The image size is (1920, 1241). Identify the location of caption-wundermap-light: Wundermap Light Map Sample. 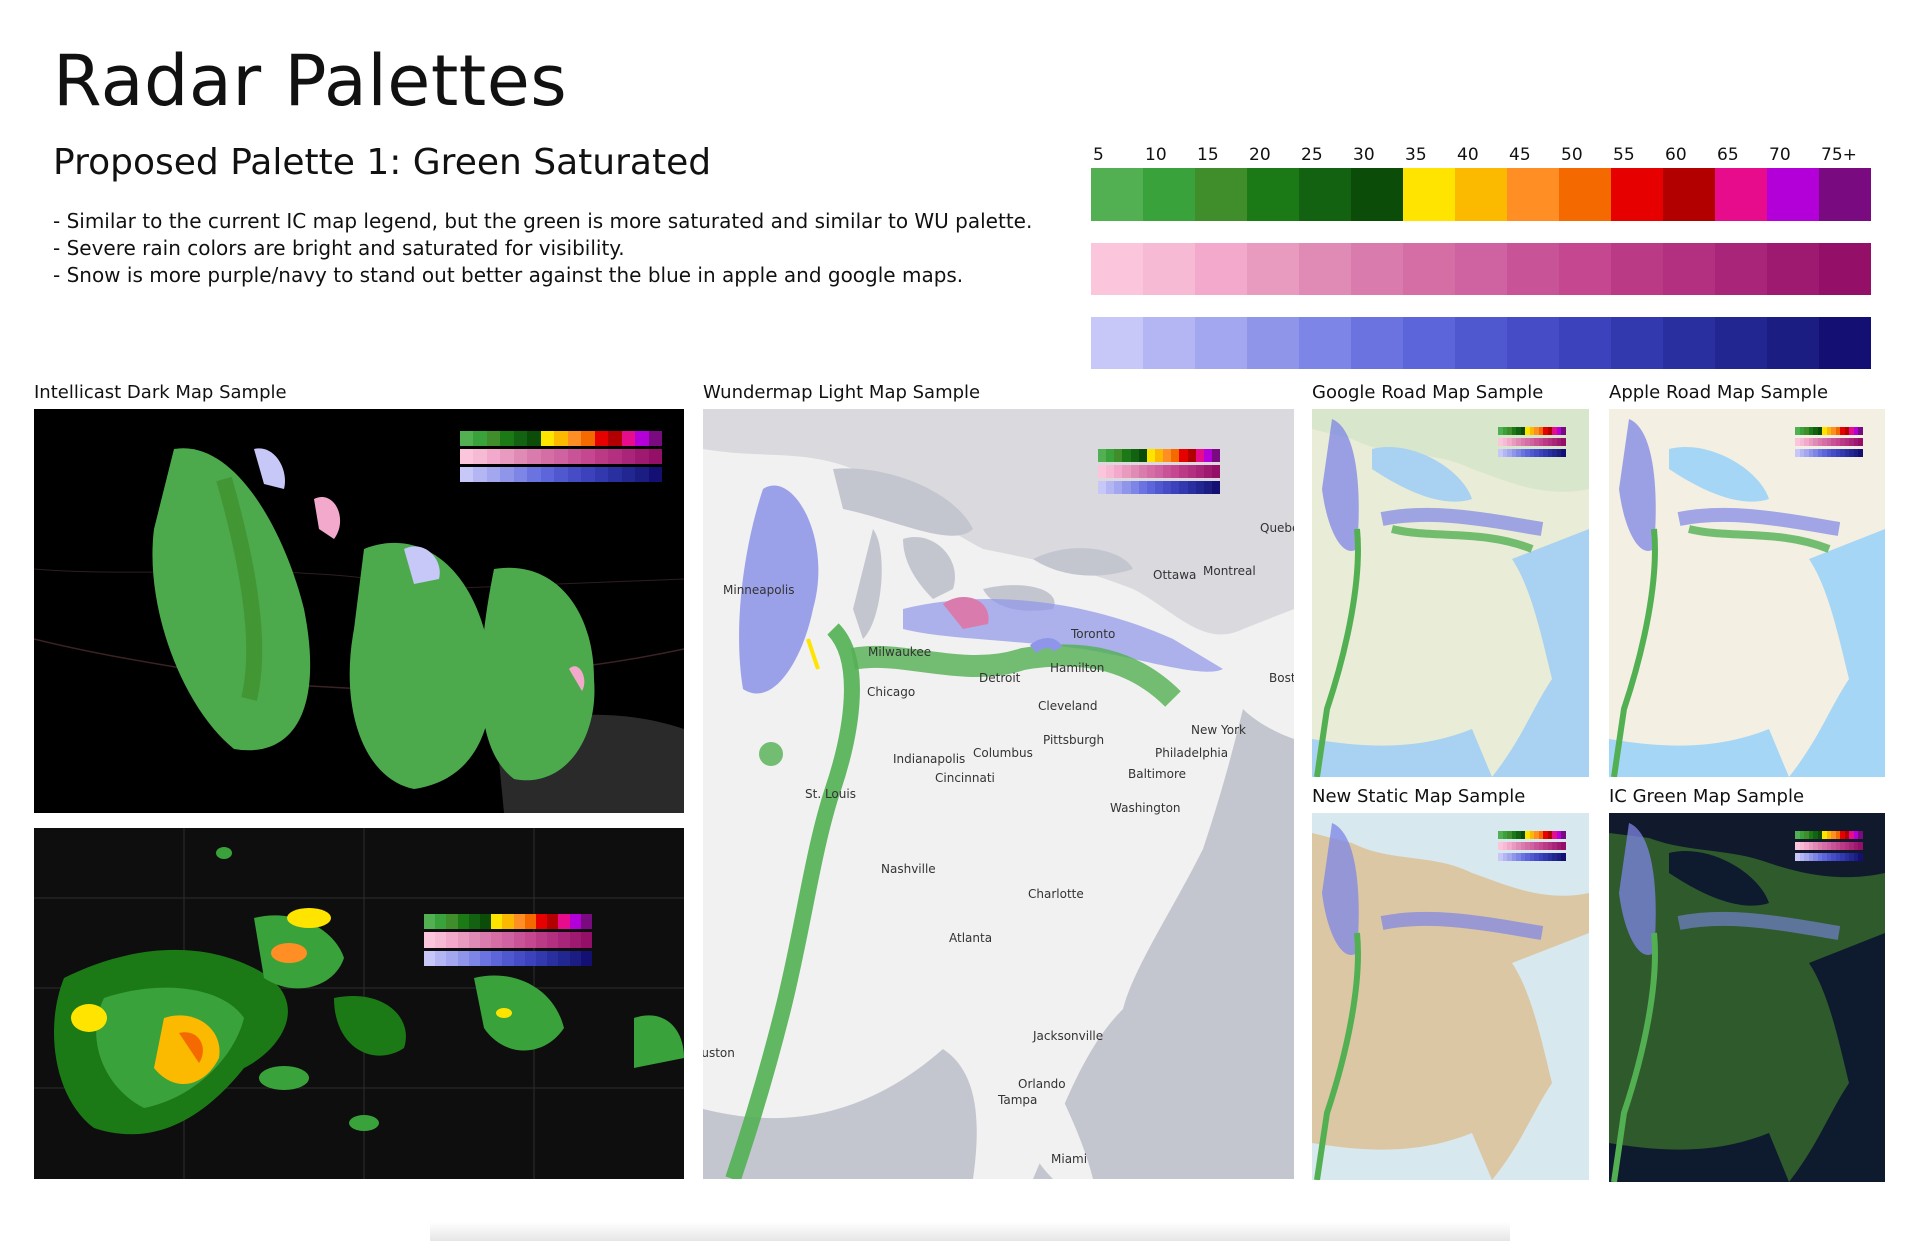
(842, 392).